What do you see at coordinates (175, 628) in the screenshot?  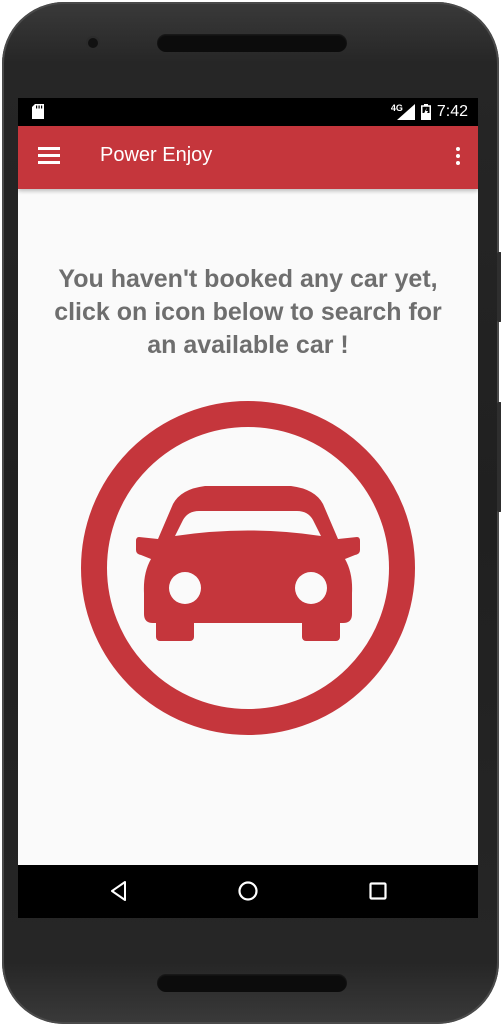 I see `left-wheel` at bounding box center [175, 628].